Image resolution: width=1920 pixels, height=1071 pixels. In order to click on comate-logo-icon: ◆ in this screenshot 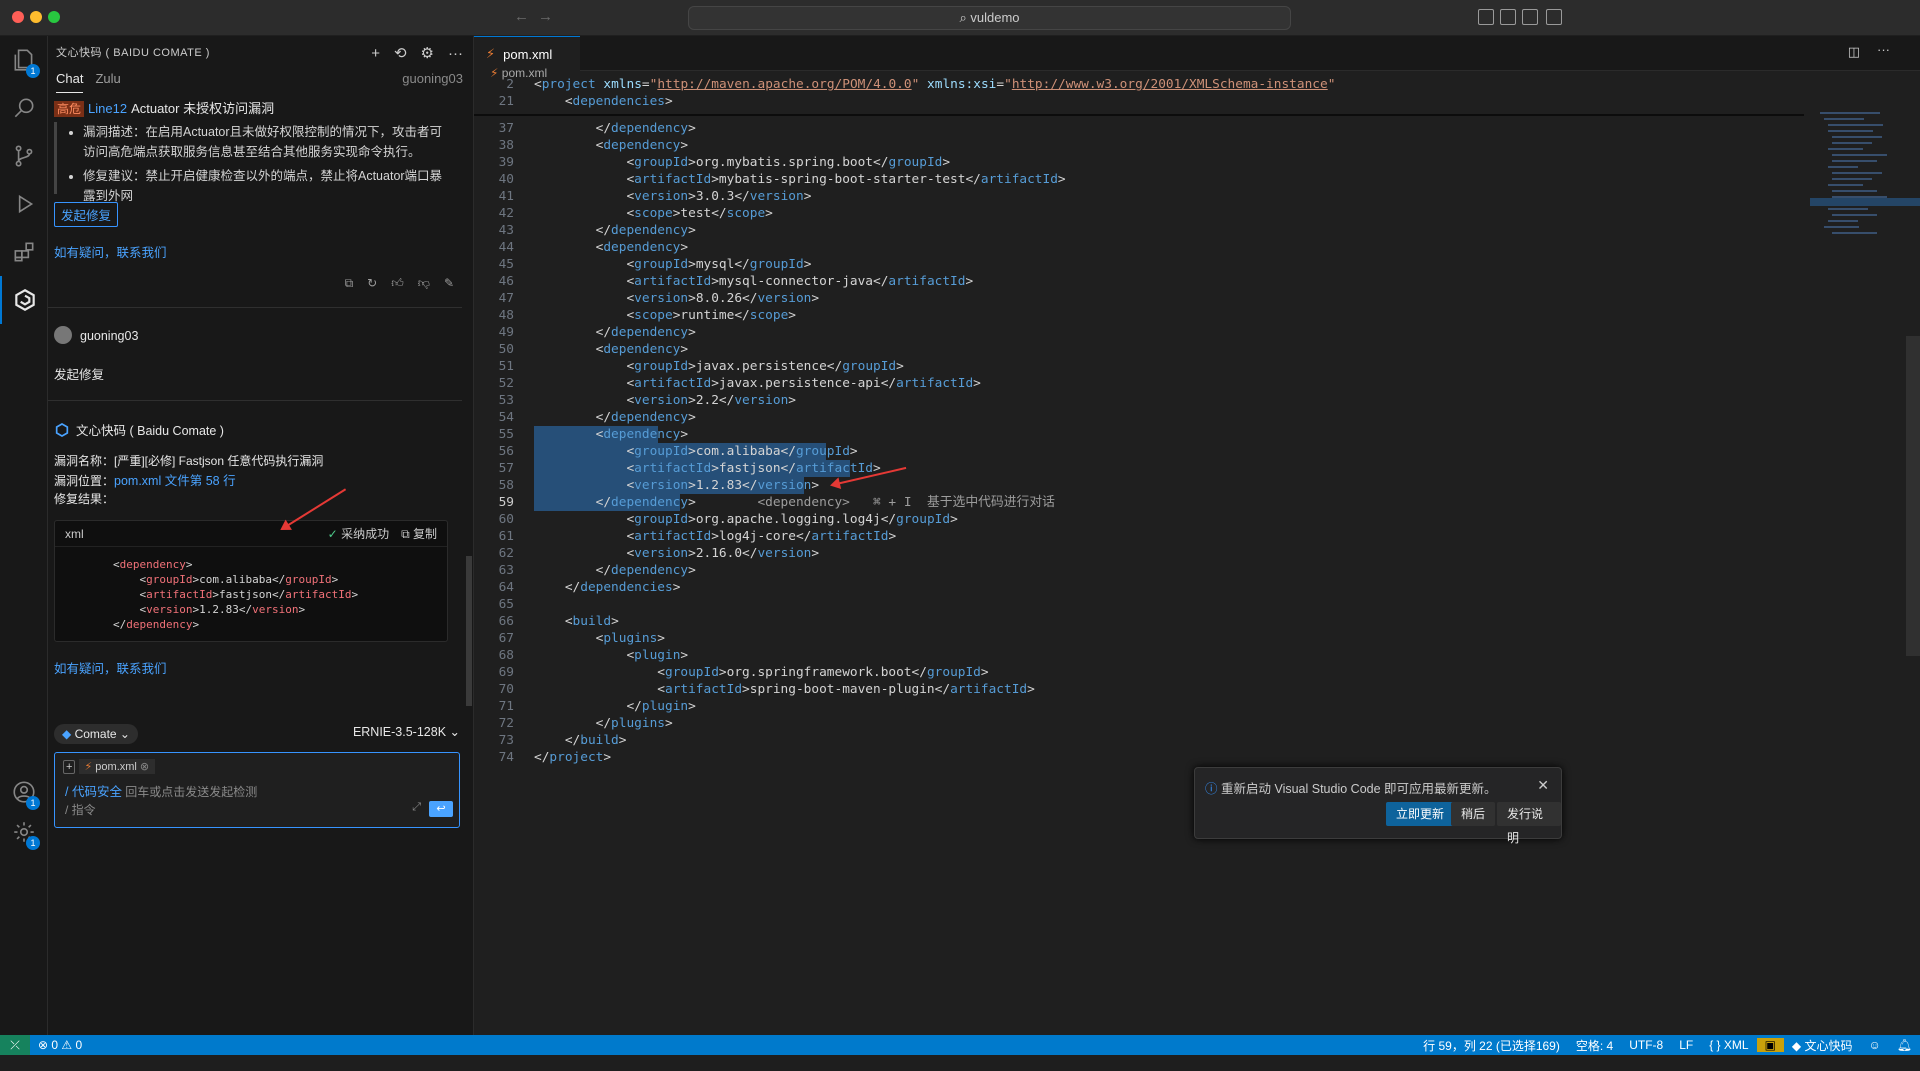, I will do `click(68, 734)`.